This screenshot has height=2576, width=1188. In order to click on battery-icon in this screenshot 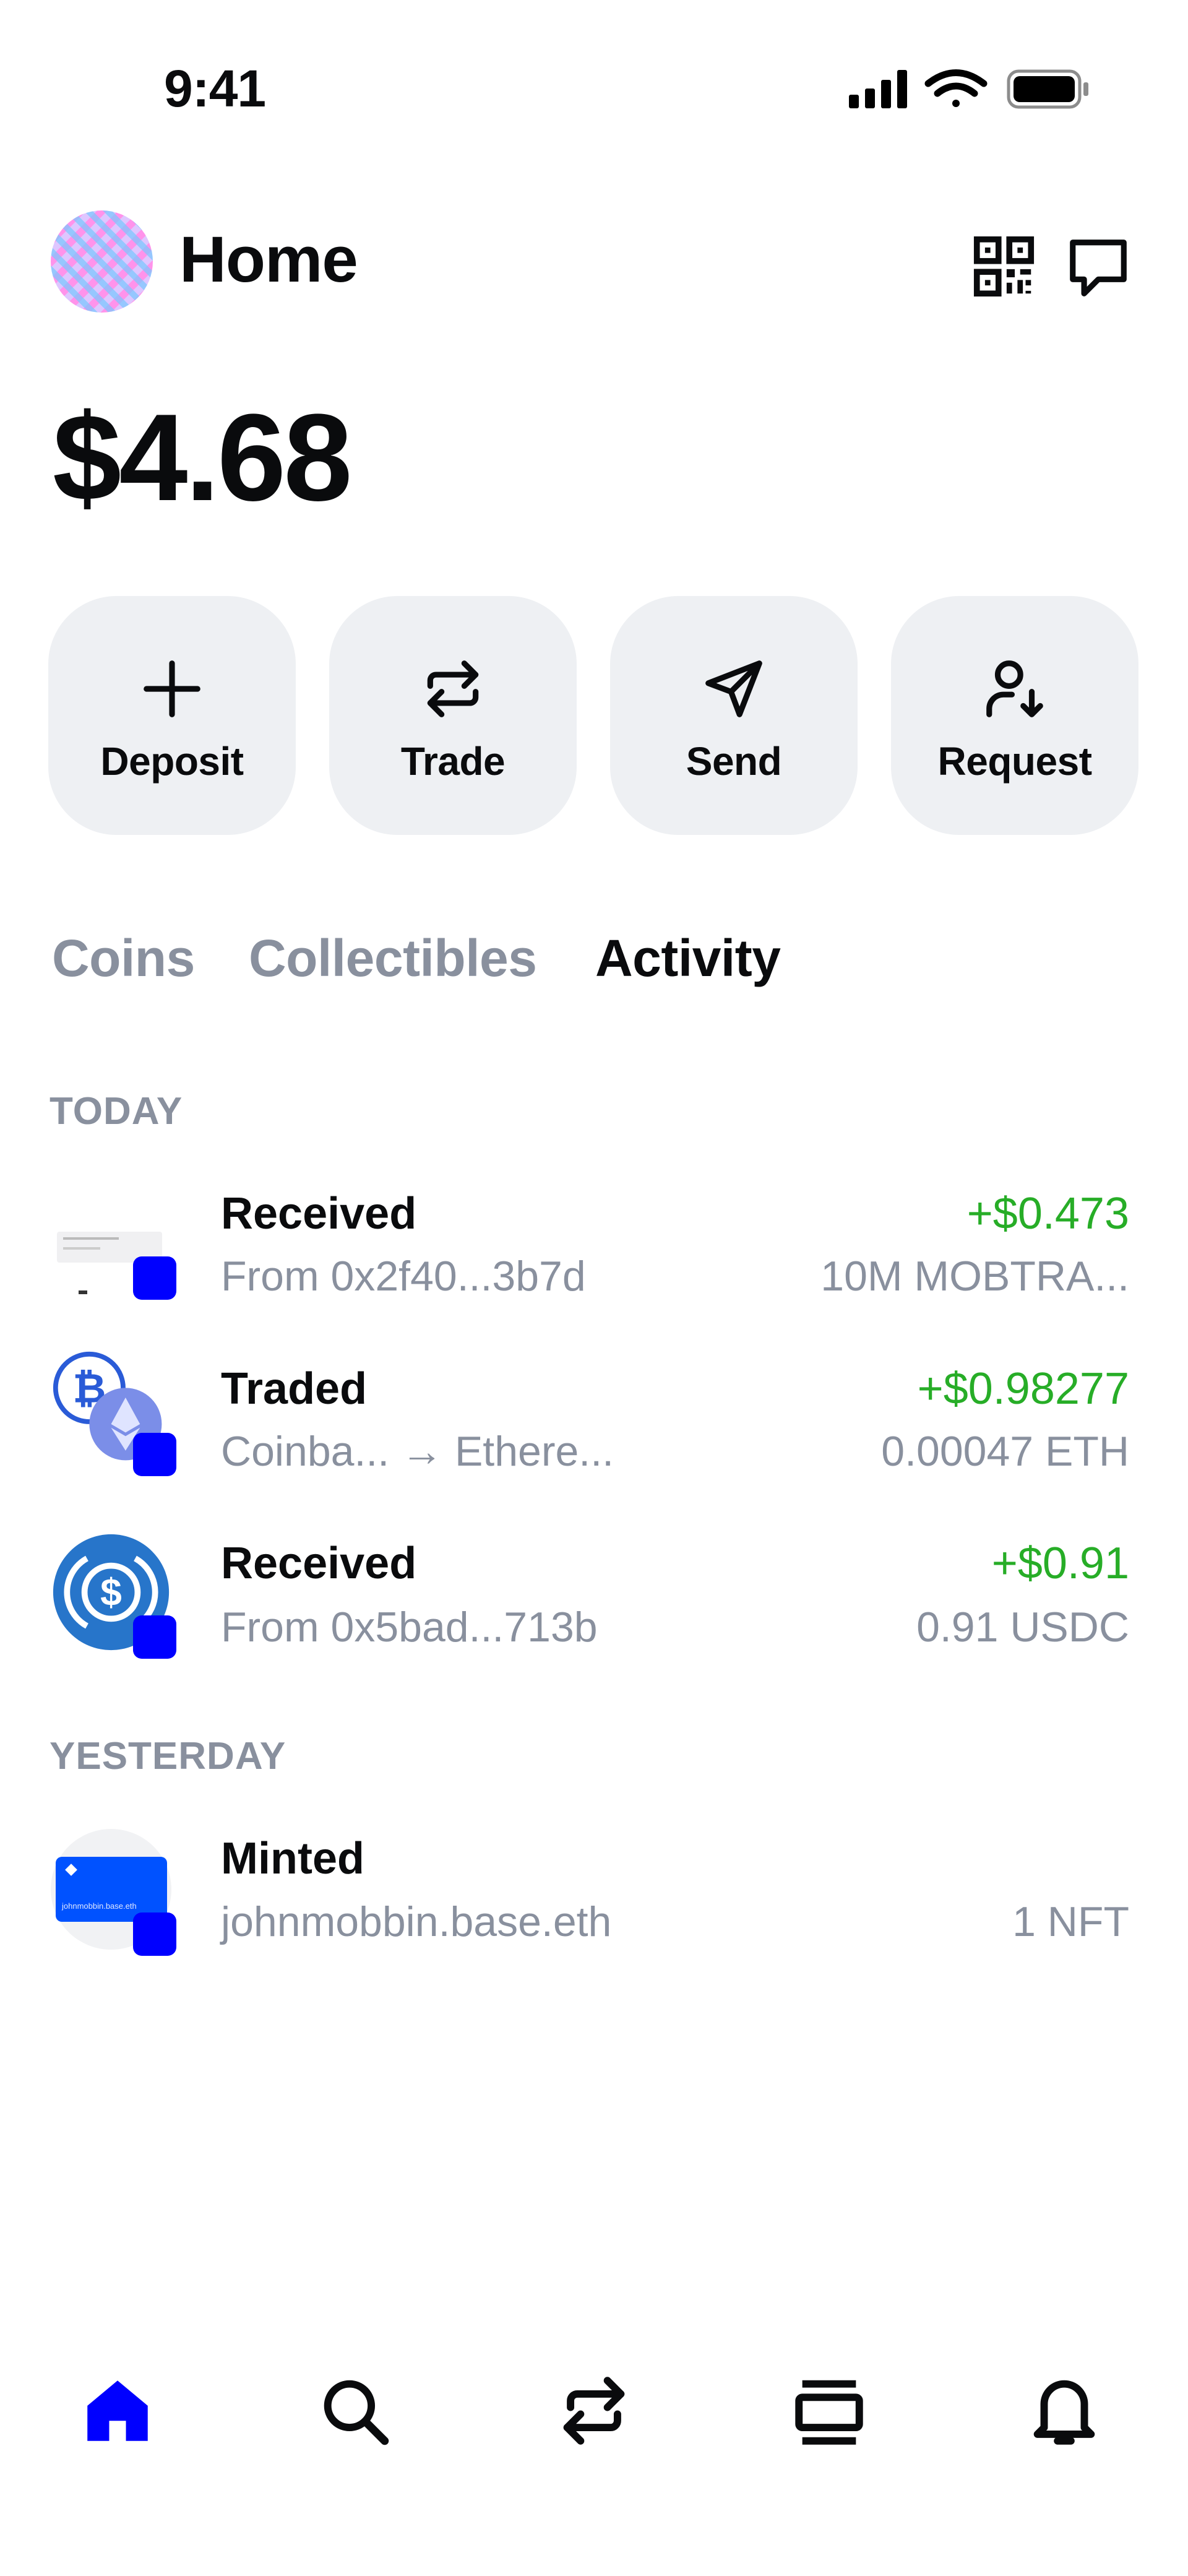, I will do `click(1047, 89)`.